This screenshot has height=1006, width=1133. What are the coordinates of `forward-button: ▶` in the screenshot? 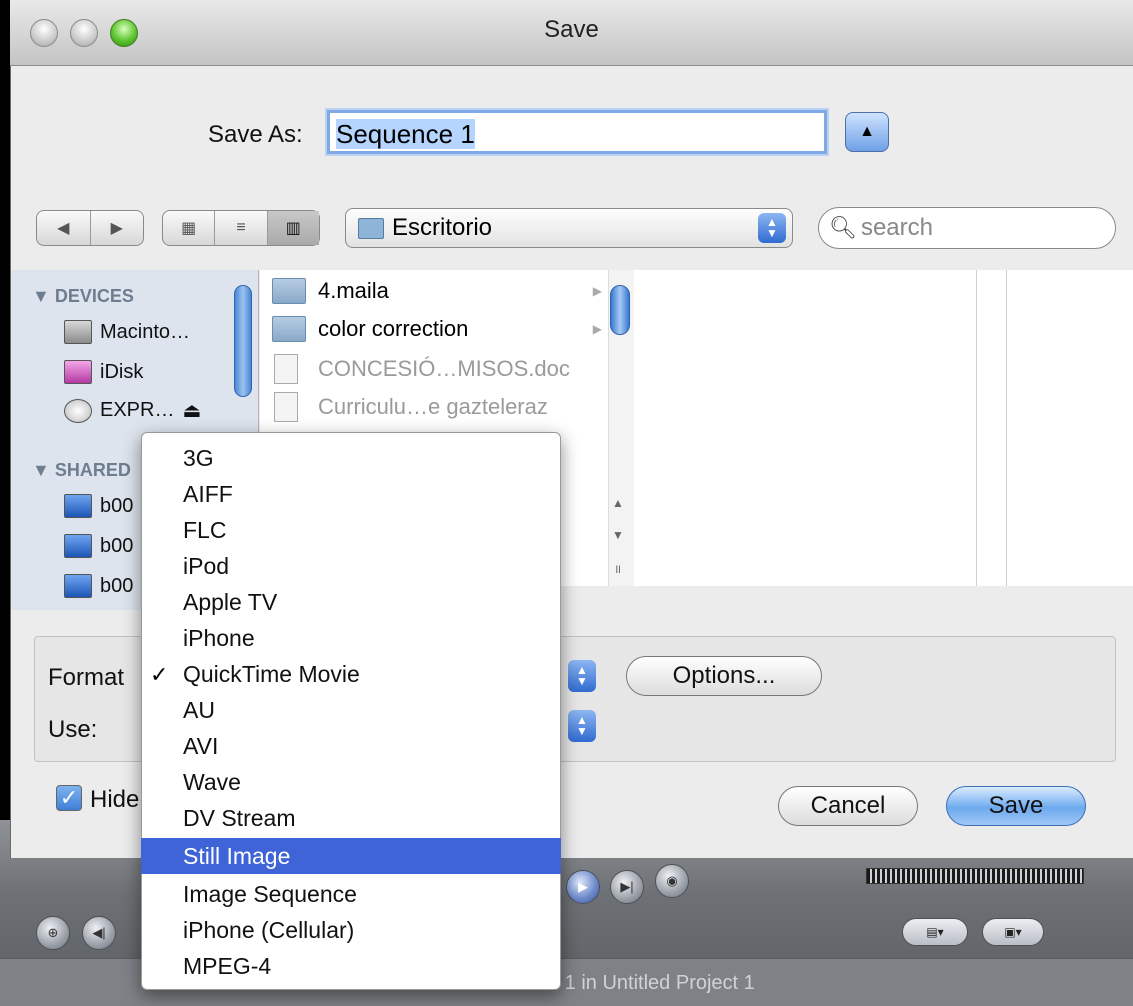 It's located at (116, 228).